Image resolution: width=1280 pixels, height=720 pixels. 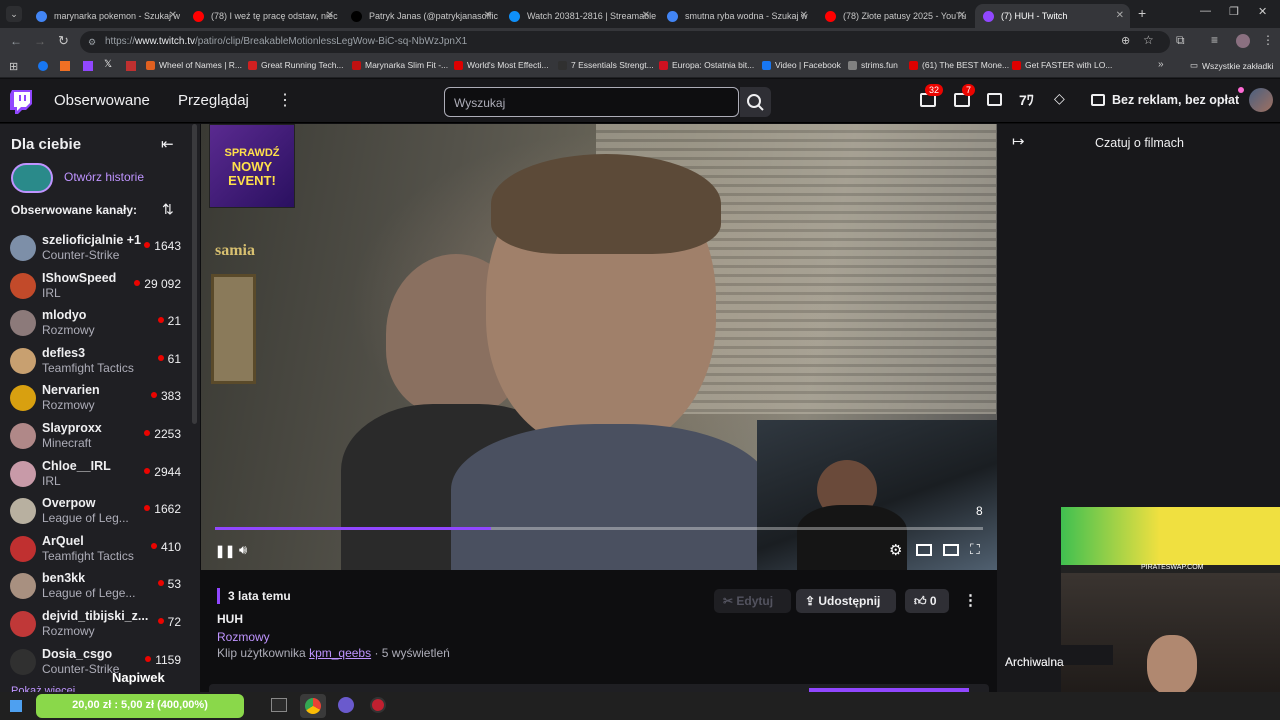 I want to click on search-icon, so click(x=755, y=102).